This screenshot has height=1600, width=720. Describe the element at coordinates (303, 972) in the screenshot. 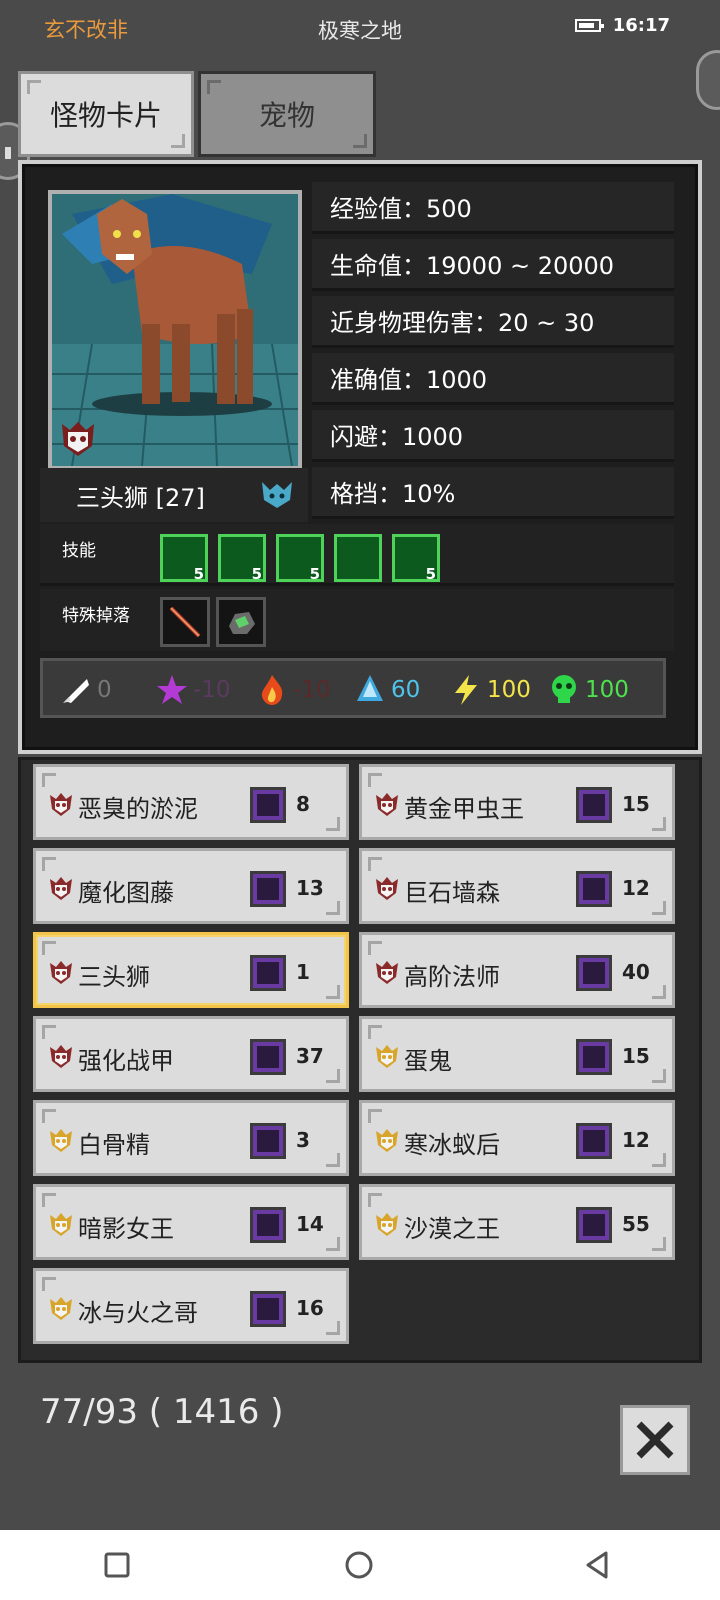

I see `monster-card-count: 1` at that location.